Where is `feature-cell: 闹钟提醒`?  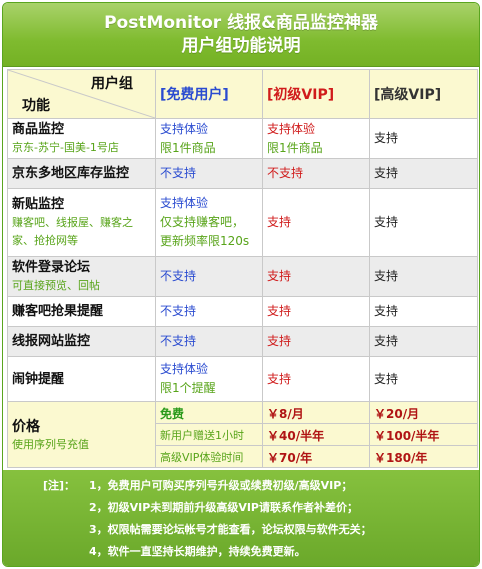
feature-cell: 闹钟提醒 is located at coordinates (81, 379).